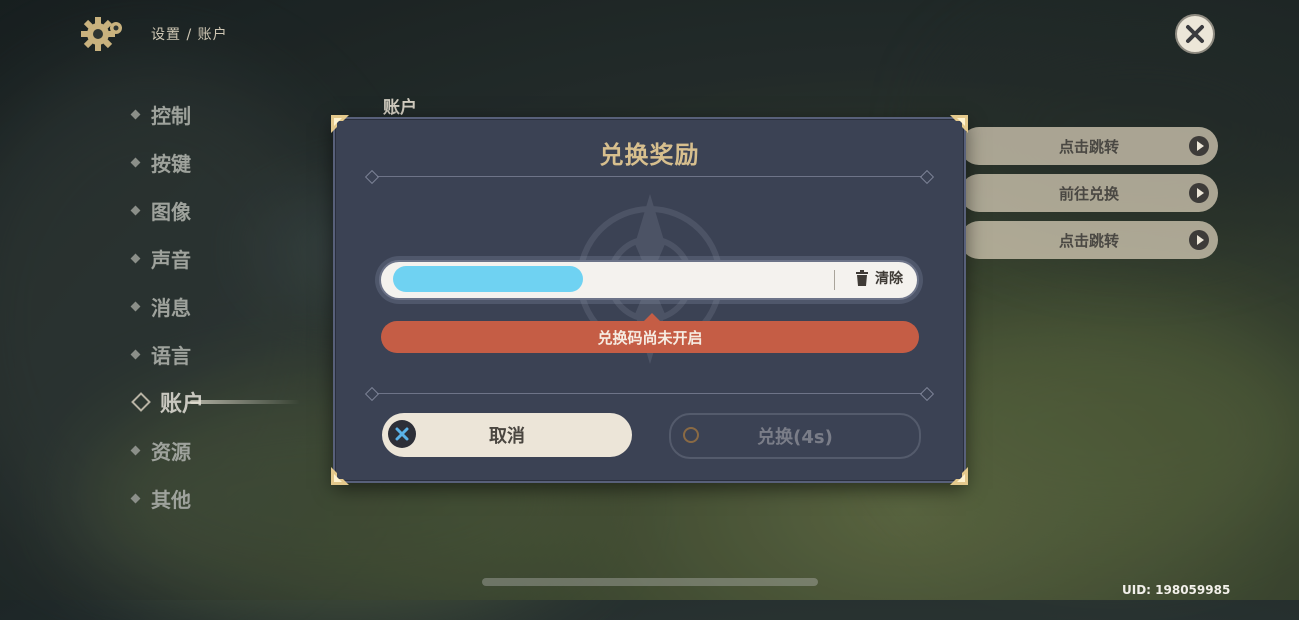 This screenshot has width=1299, height=620. What do you see at coordinates (167, 306) in the screenshot?
I see `sidebar-item-messages: 消息` at bounding box center [167, 306].